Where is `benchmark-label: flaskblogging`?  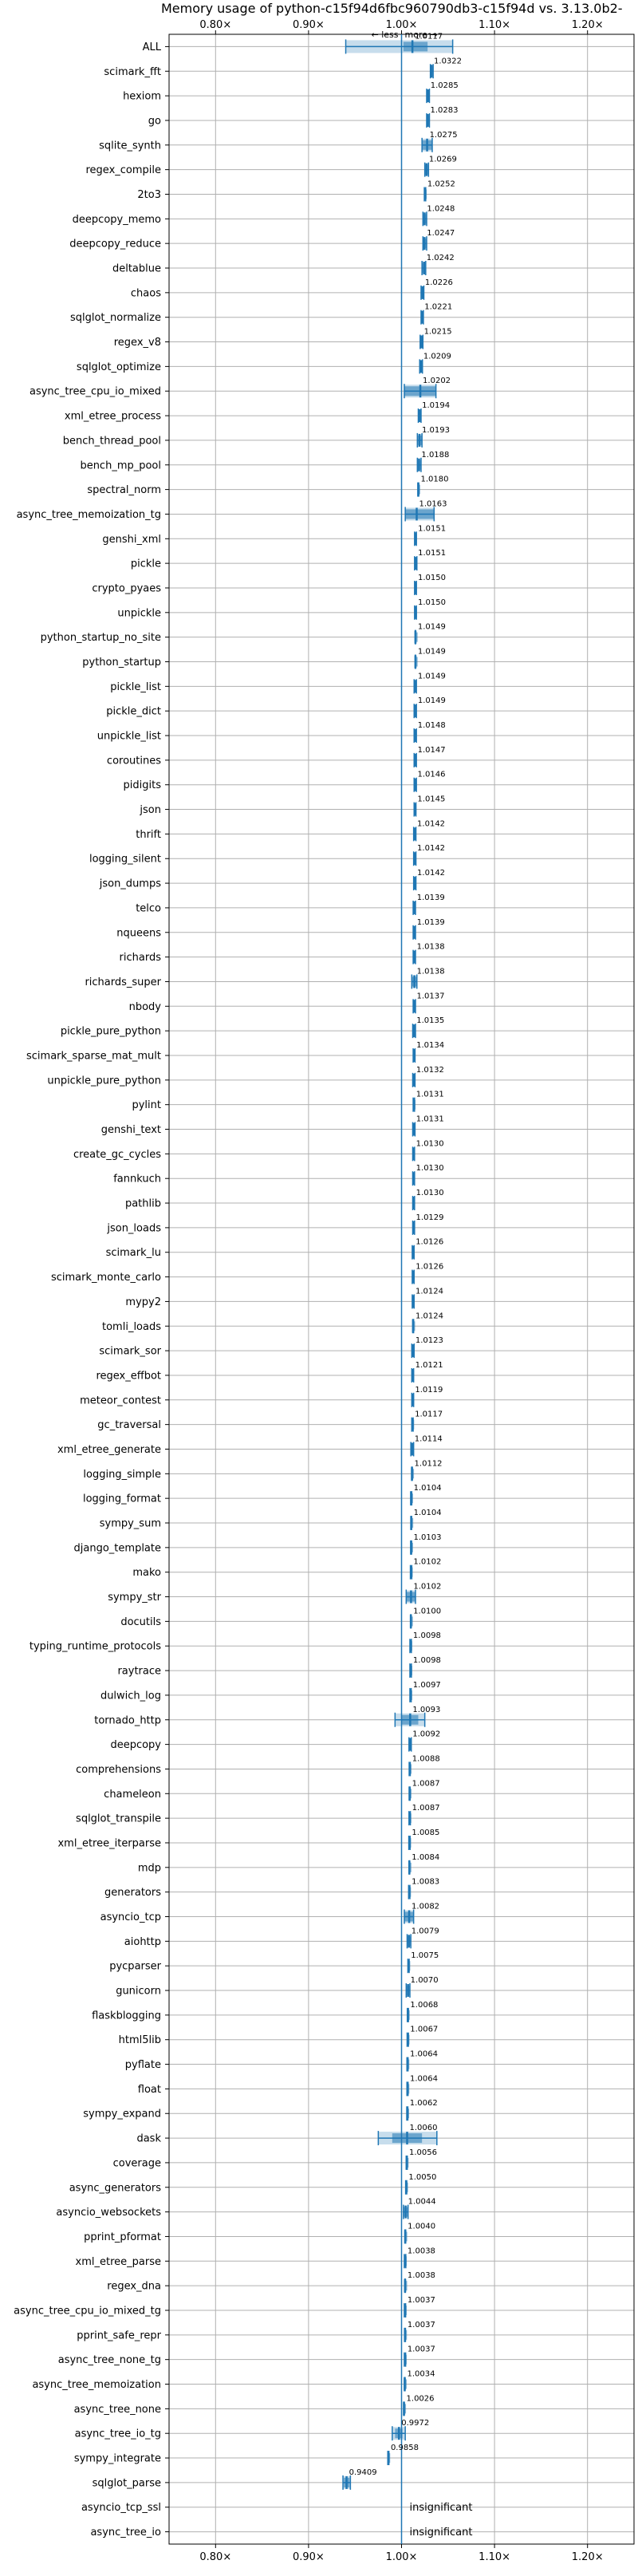
benchmark-label: flaskblogging is located at coordinates (126, 2016).